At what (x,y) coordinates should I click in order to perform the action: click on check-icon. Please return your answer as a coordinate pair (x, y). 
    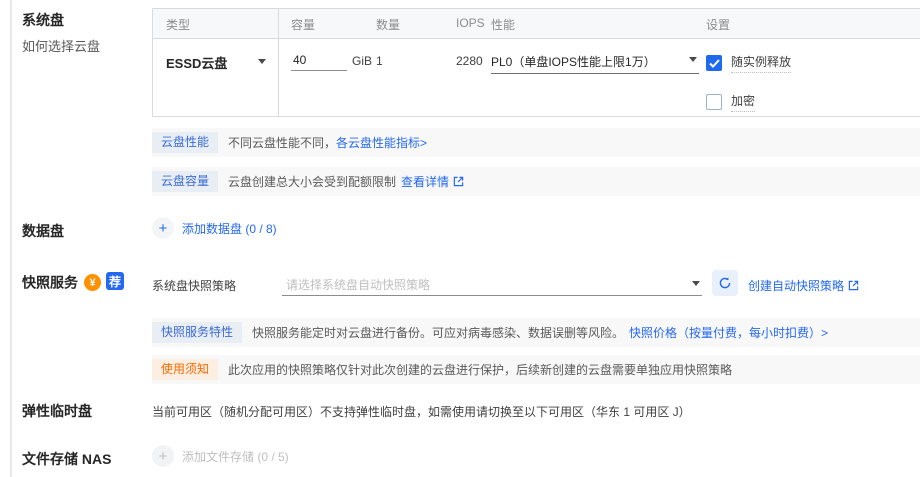
    Looking at the image, I should click on (714, 63).